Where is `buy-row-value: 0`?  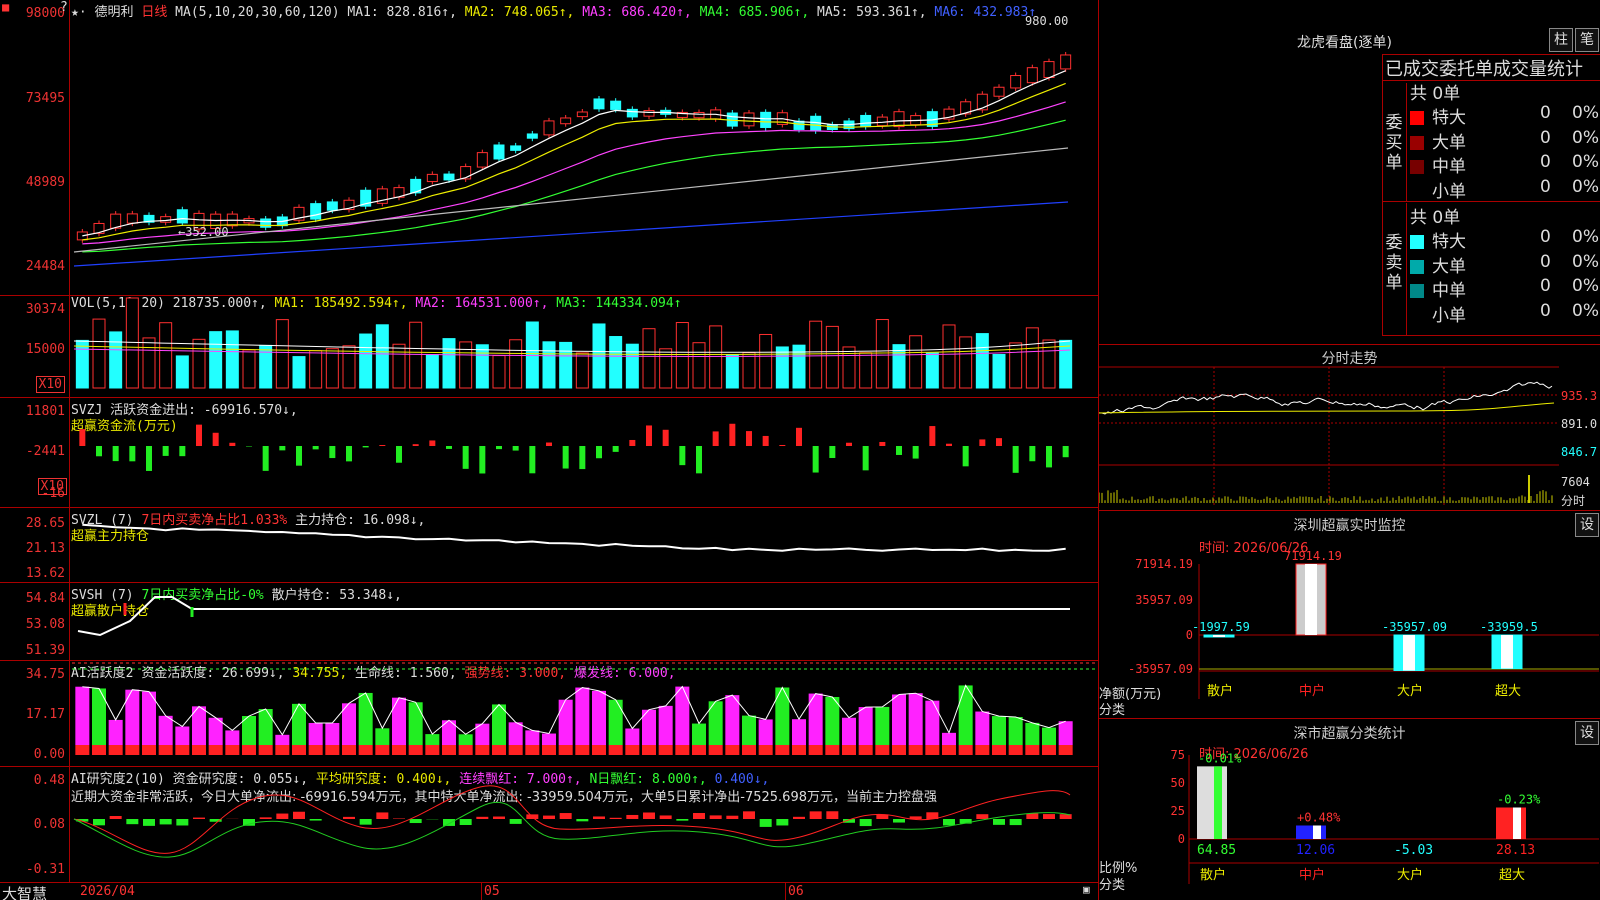 buy-row-value: 0 is located at coordinates (1545, 137).